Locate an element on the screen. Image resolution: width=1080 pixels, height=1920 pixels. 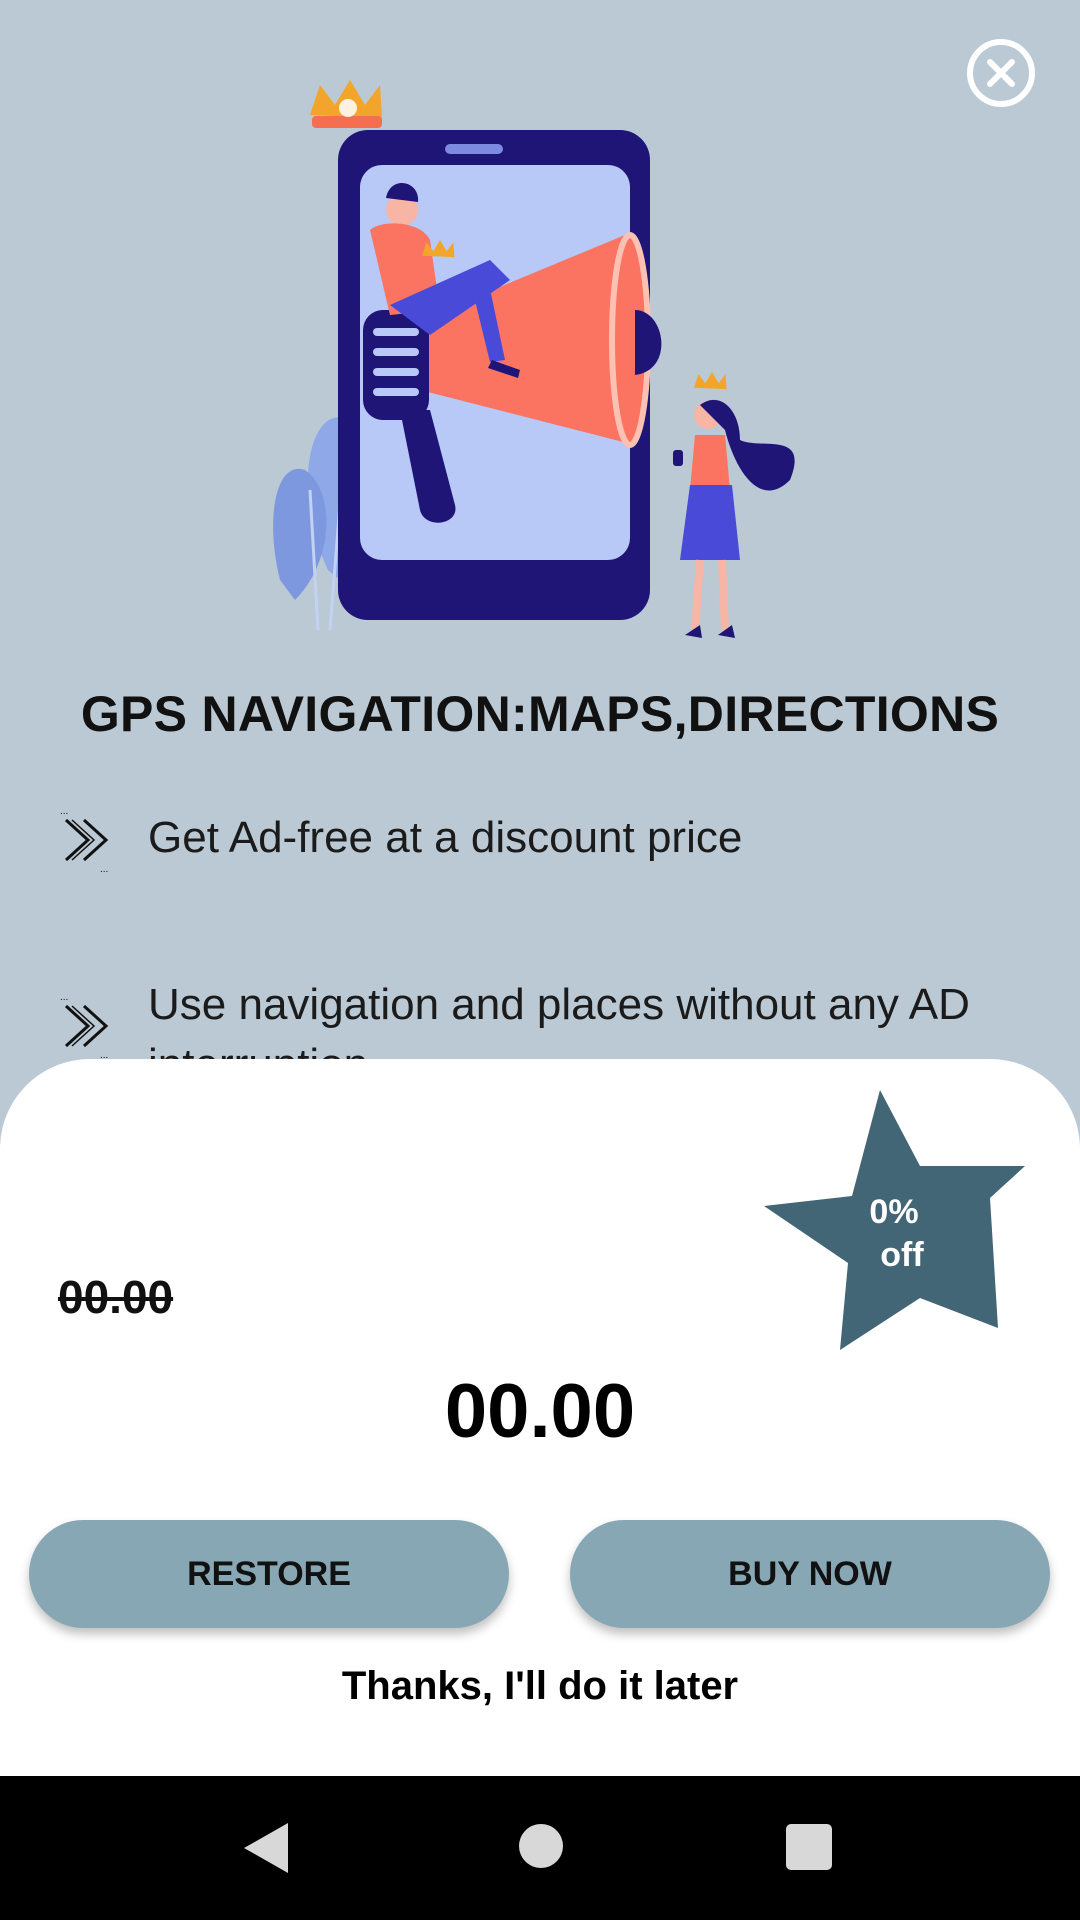
crown-top is located at coordinates (346, 104).